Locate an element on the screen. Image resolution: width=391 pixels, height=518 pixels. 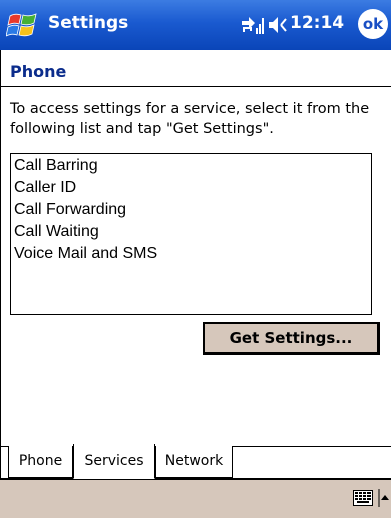
tab-services: Services is located at coordinates (114, 461).